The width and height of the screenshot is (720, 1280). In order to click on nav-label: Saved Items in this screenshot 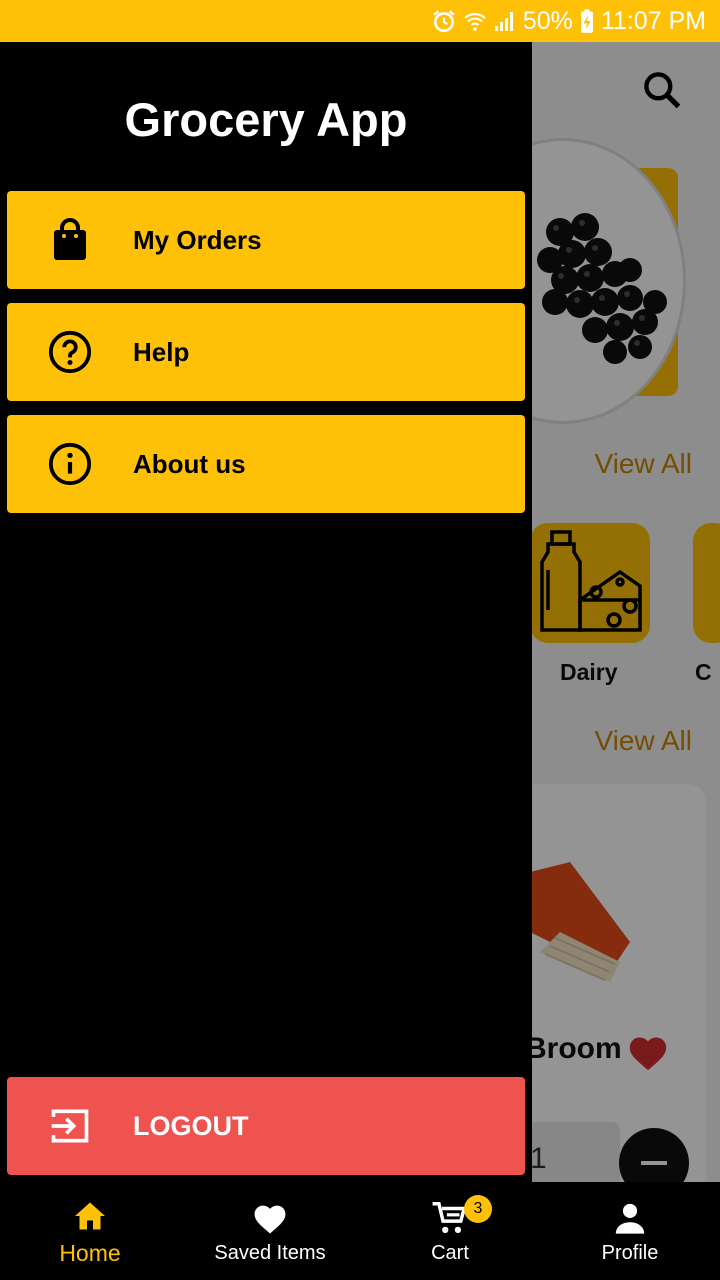, I will do `click(270, 1252)`.